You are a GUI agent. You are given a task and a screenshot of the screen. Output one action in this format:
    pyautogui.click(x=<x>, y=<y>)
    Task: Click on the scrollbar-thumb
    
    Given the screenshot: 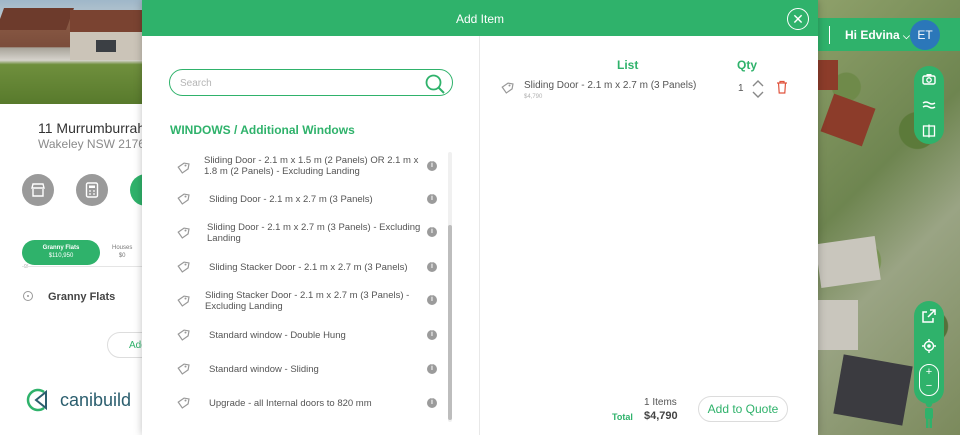 What is the action you would take?
    pyautogui.click(x=450, y=322)
    